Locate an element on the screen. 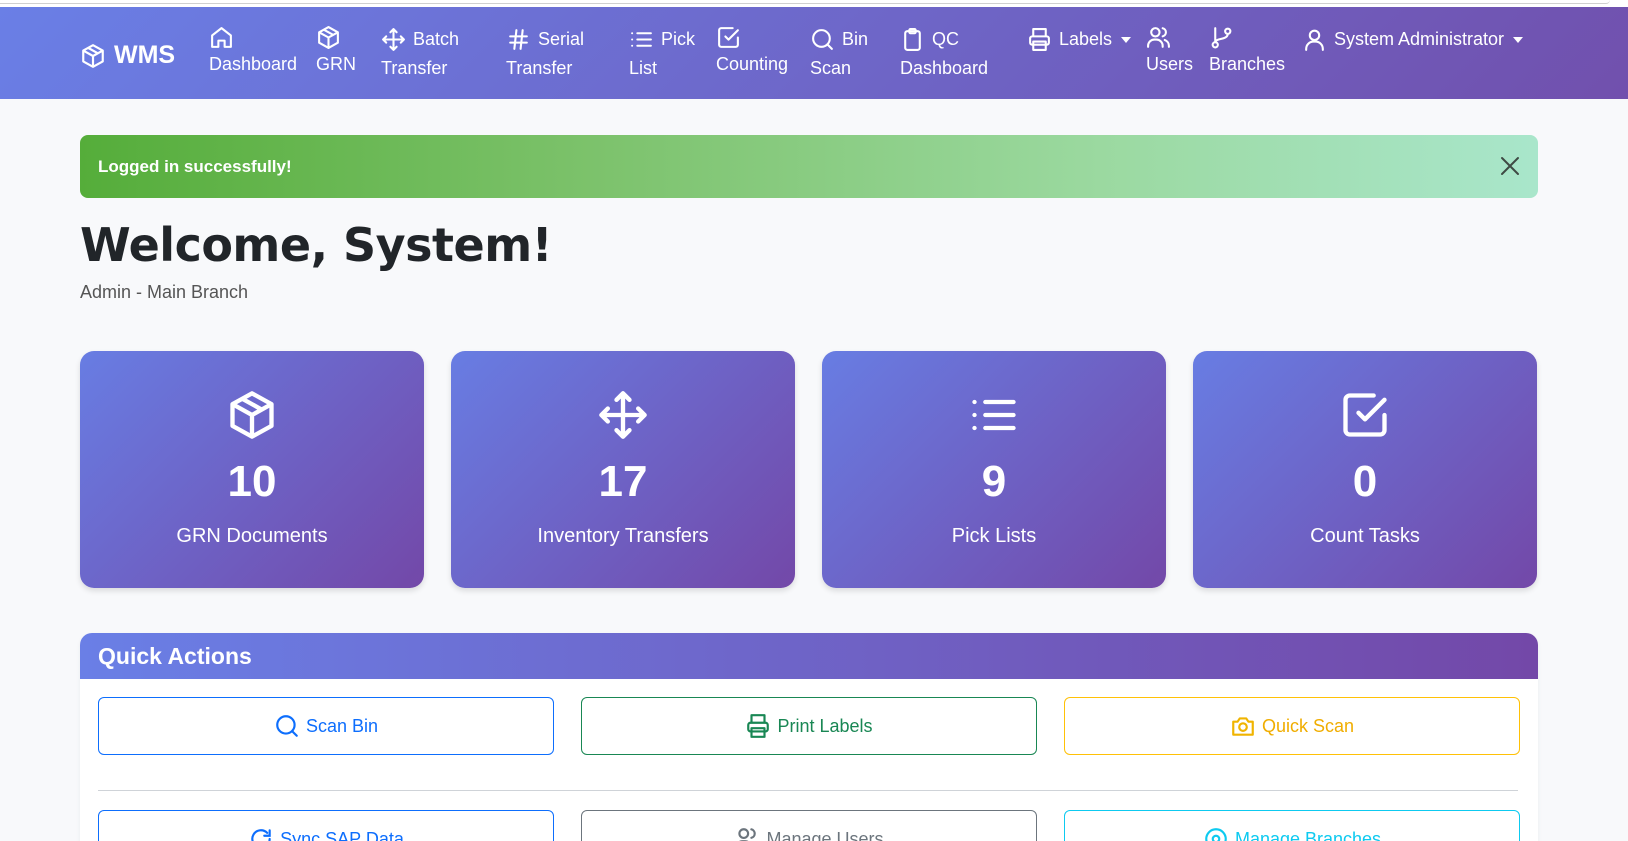 The image size is (1628, 841). nav-pick-list: Pick List is located at coordinates (662, 54).